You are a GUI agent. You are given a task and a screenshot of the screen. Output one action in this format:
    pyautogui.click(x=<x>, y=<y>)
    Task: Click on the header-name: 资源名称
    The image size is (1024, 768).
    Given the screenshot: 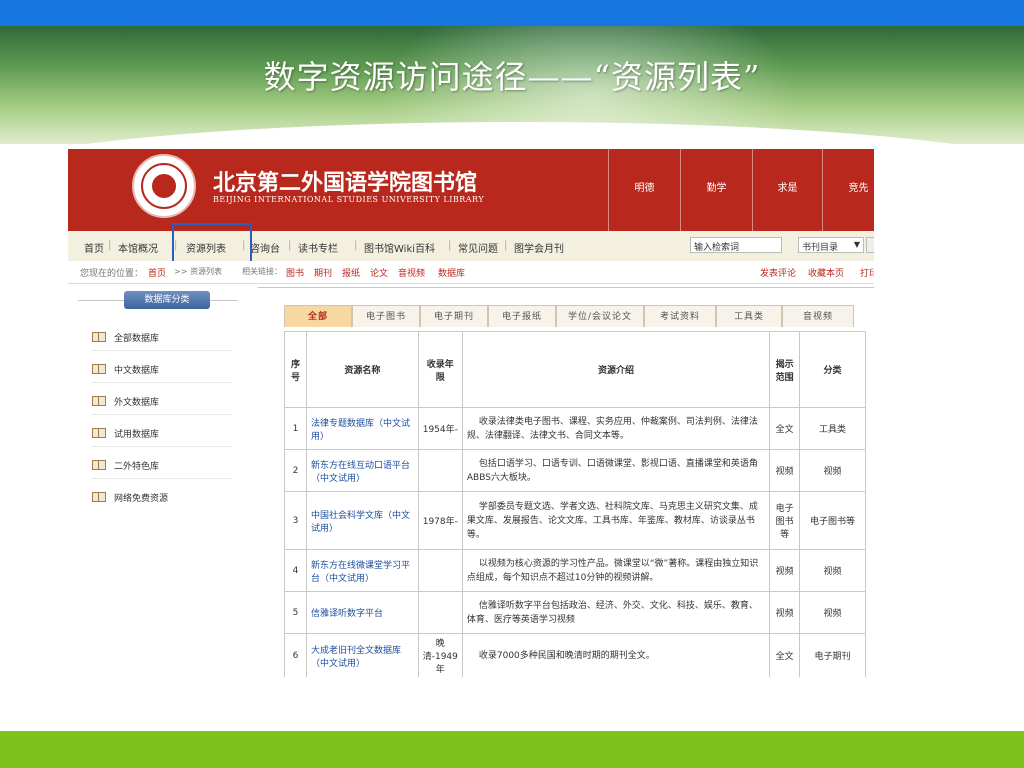 What is the action you would take?
    pyautogui.click(x=362, y=369)
    